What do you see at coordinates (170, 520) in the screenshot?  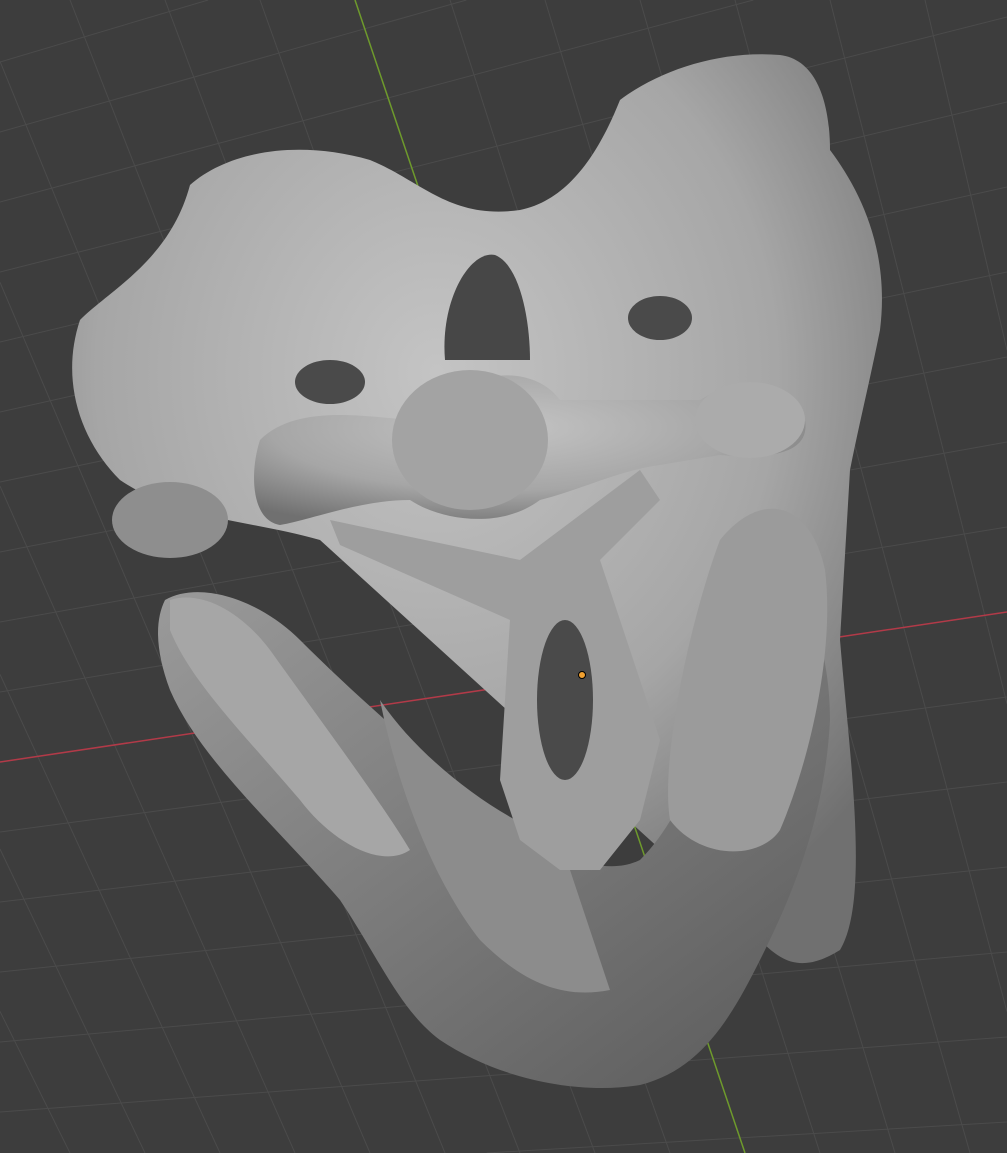 I see `mesh-left-knob` at bounding box center [170, 520].